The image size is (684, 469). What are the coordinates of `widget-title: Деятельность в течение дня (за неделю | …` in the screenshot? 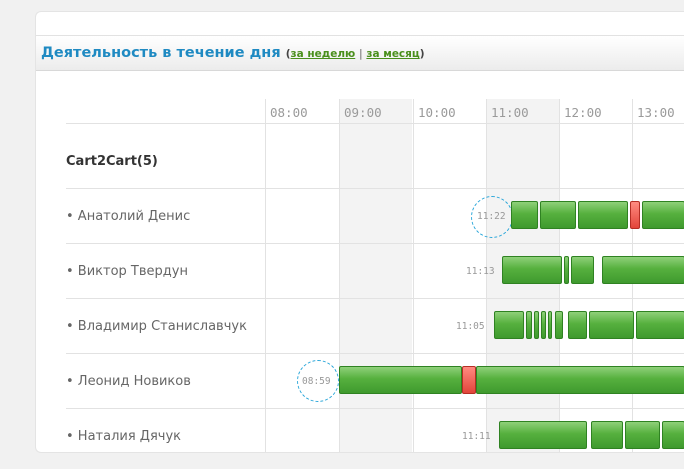 It's located at (233, 53).